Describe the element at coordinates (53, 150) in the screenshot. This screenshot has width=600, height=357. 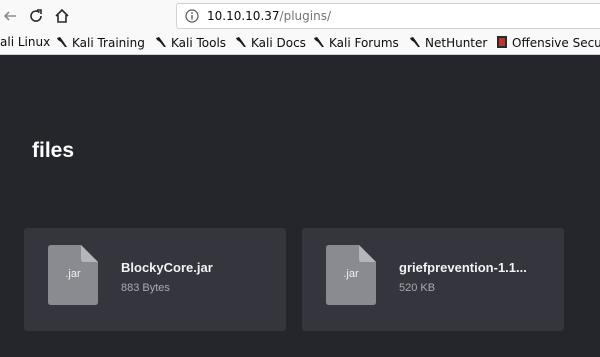
I see `page-title: files` at that location.